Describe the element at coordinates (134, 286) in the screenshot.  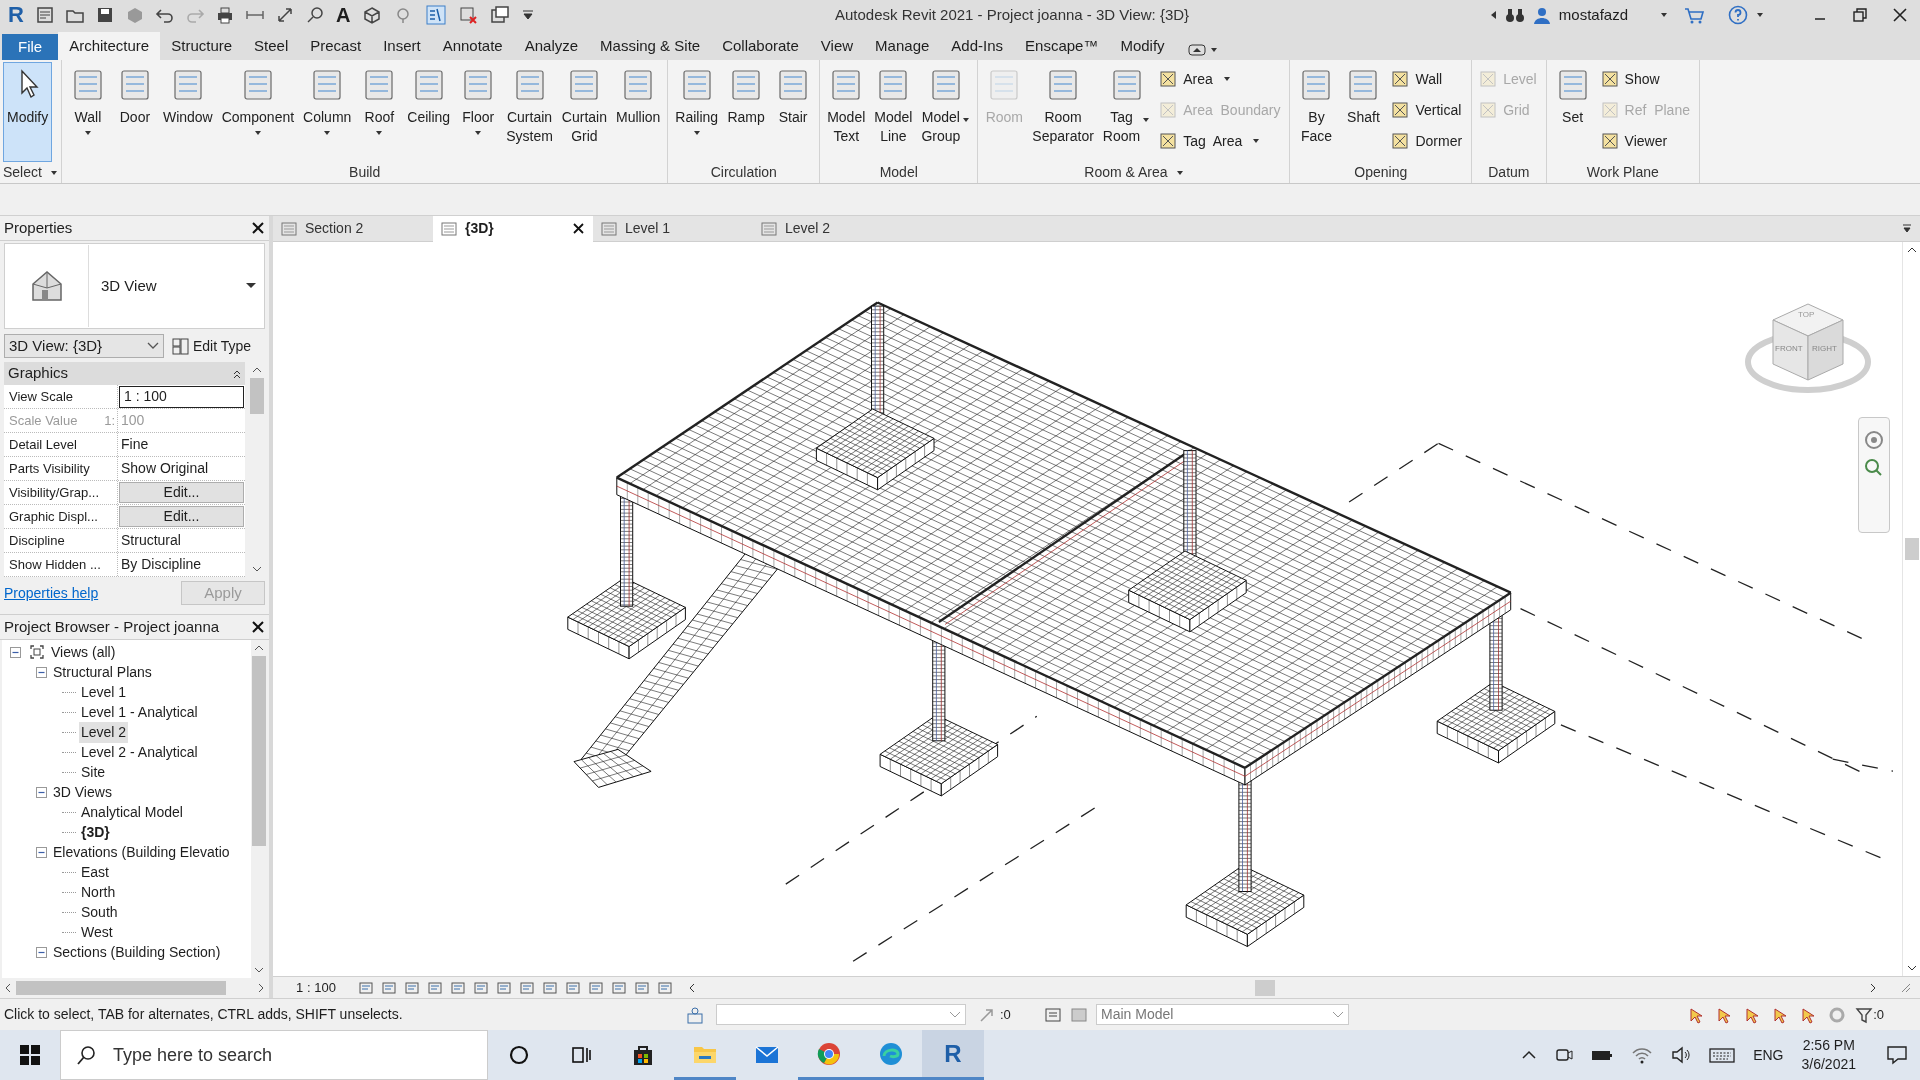
I see `type-selector: 3D View` at that location.